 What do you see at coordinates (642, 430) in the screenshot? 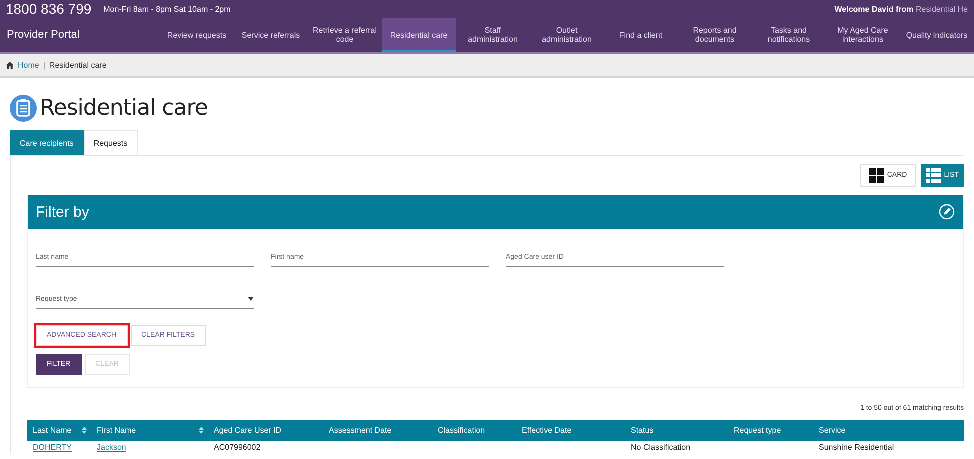
I see `column-header: Status` at bounding box center [642, 430].